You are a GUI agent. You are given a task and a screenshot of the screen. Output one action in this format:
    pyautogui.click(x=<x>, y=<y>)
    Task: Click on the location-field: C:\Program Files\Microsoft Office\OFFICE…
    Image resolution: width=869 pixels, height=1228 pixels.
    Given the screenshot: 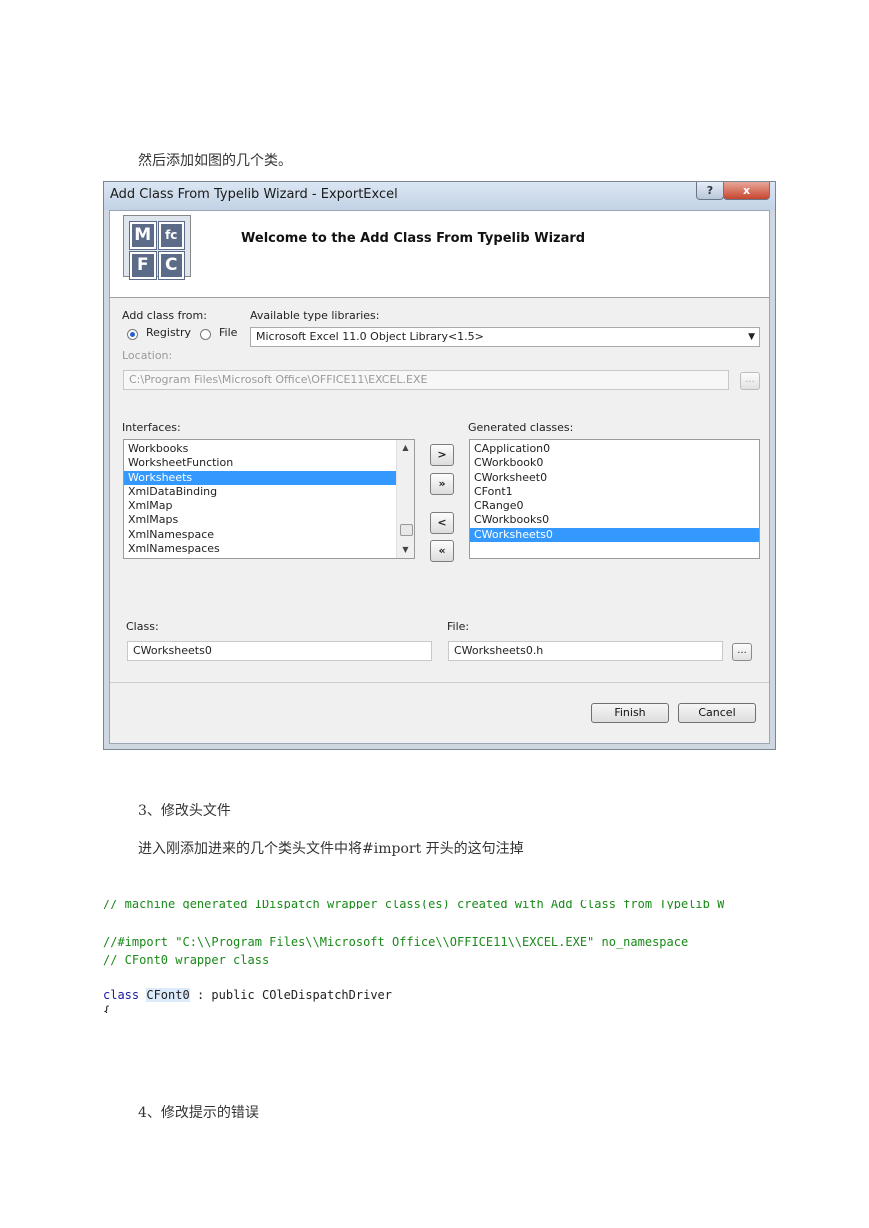 What is the action you would take?
    pyautogui.click(x=426, y=380)
    